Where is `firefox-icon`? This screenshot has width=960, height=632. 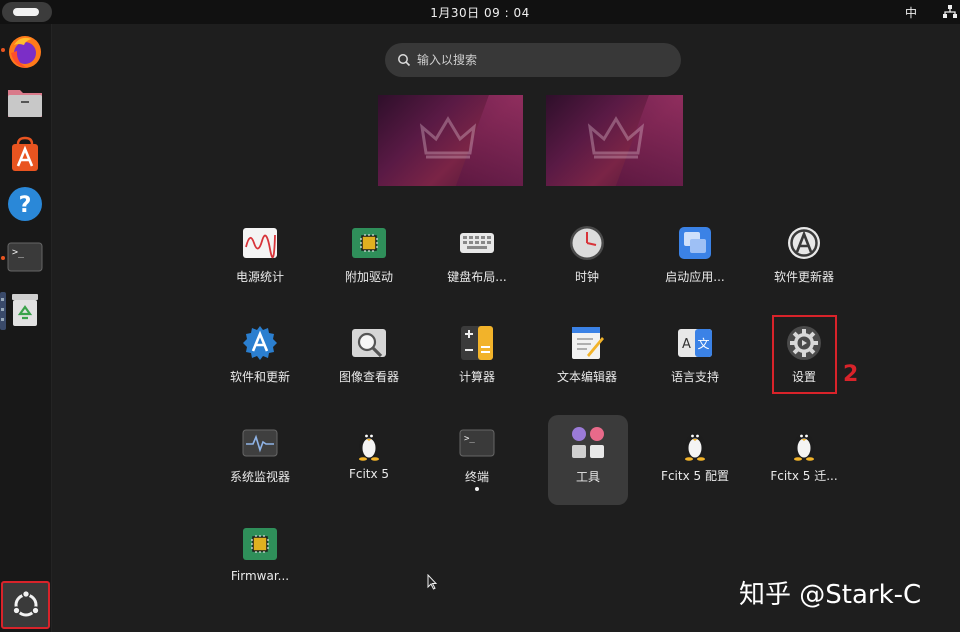
firefox-icon is located at coordinates (25, 52).